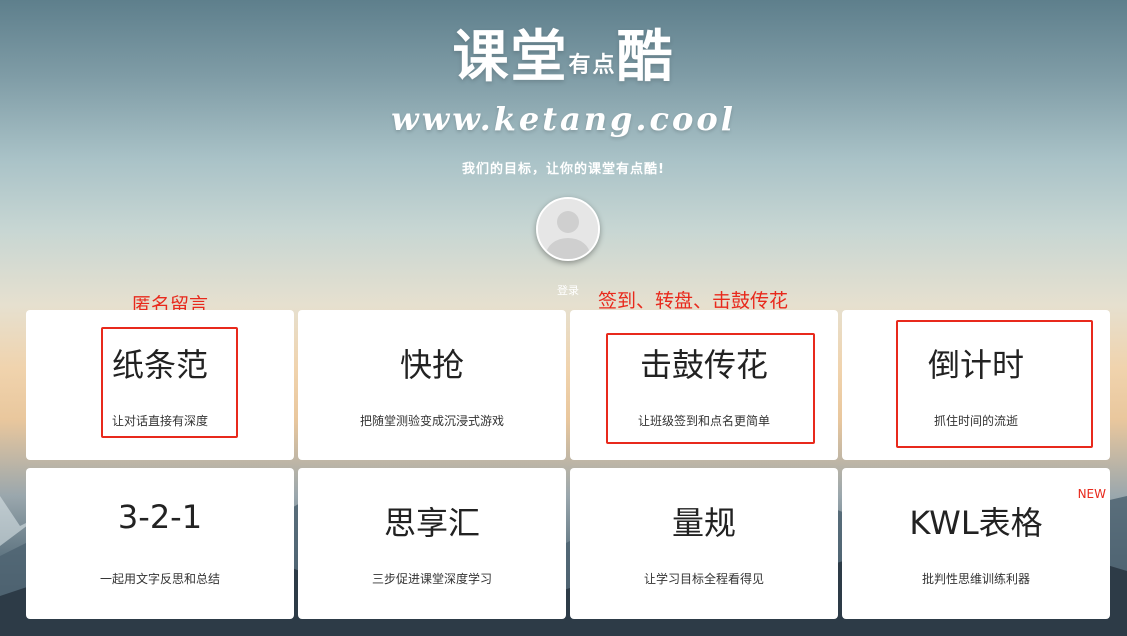 The width and height of the screenshot is (1127, 636). What do you see at coordinates (975, 365) in the screenshot?
I see `card-title: 倒计时` at bounding box center [975, 365].